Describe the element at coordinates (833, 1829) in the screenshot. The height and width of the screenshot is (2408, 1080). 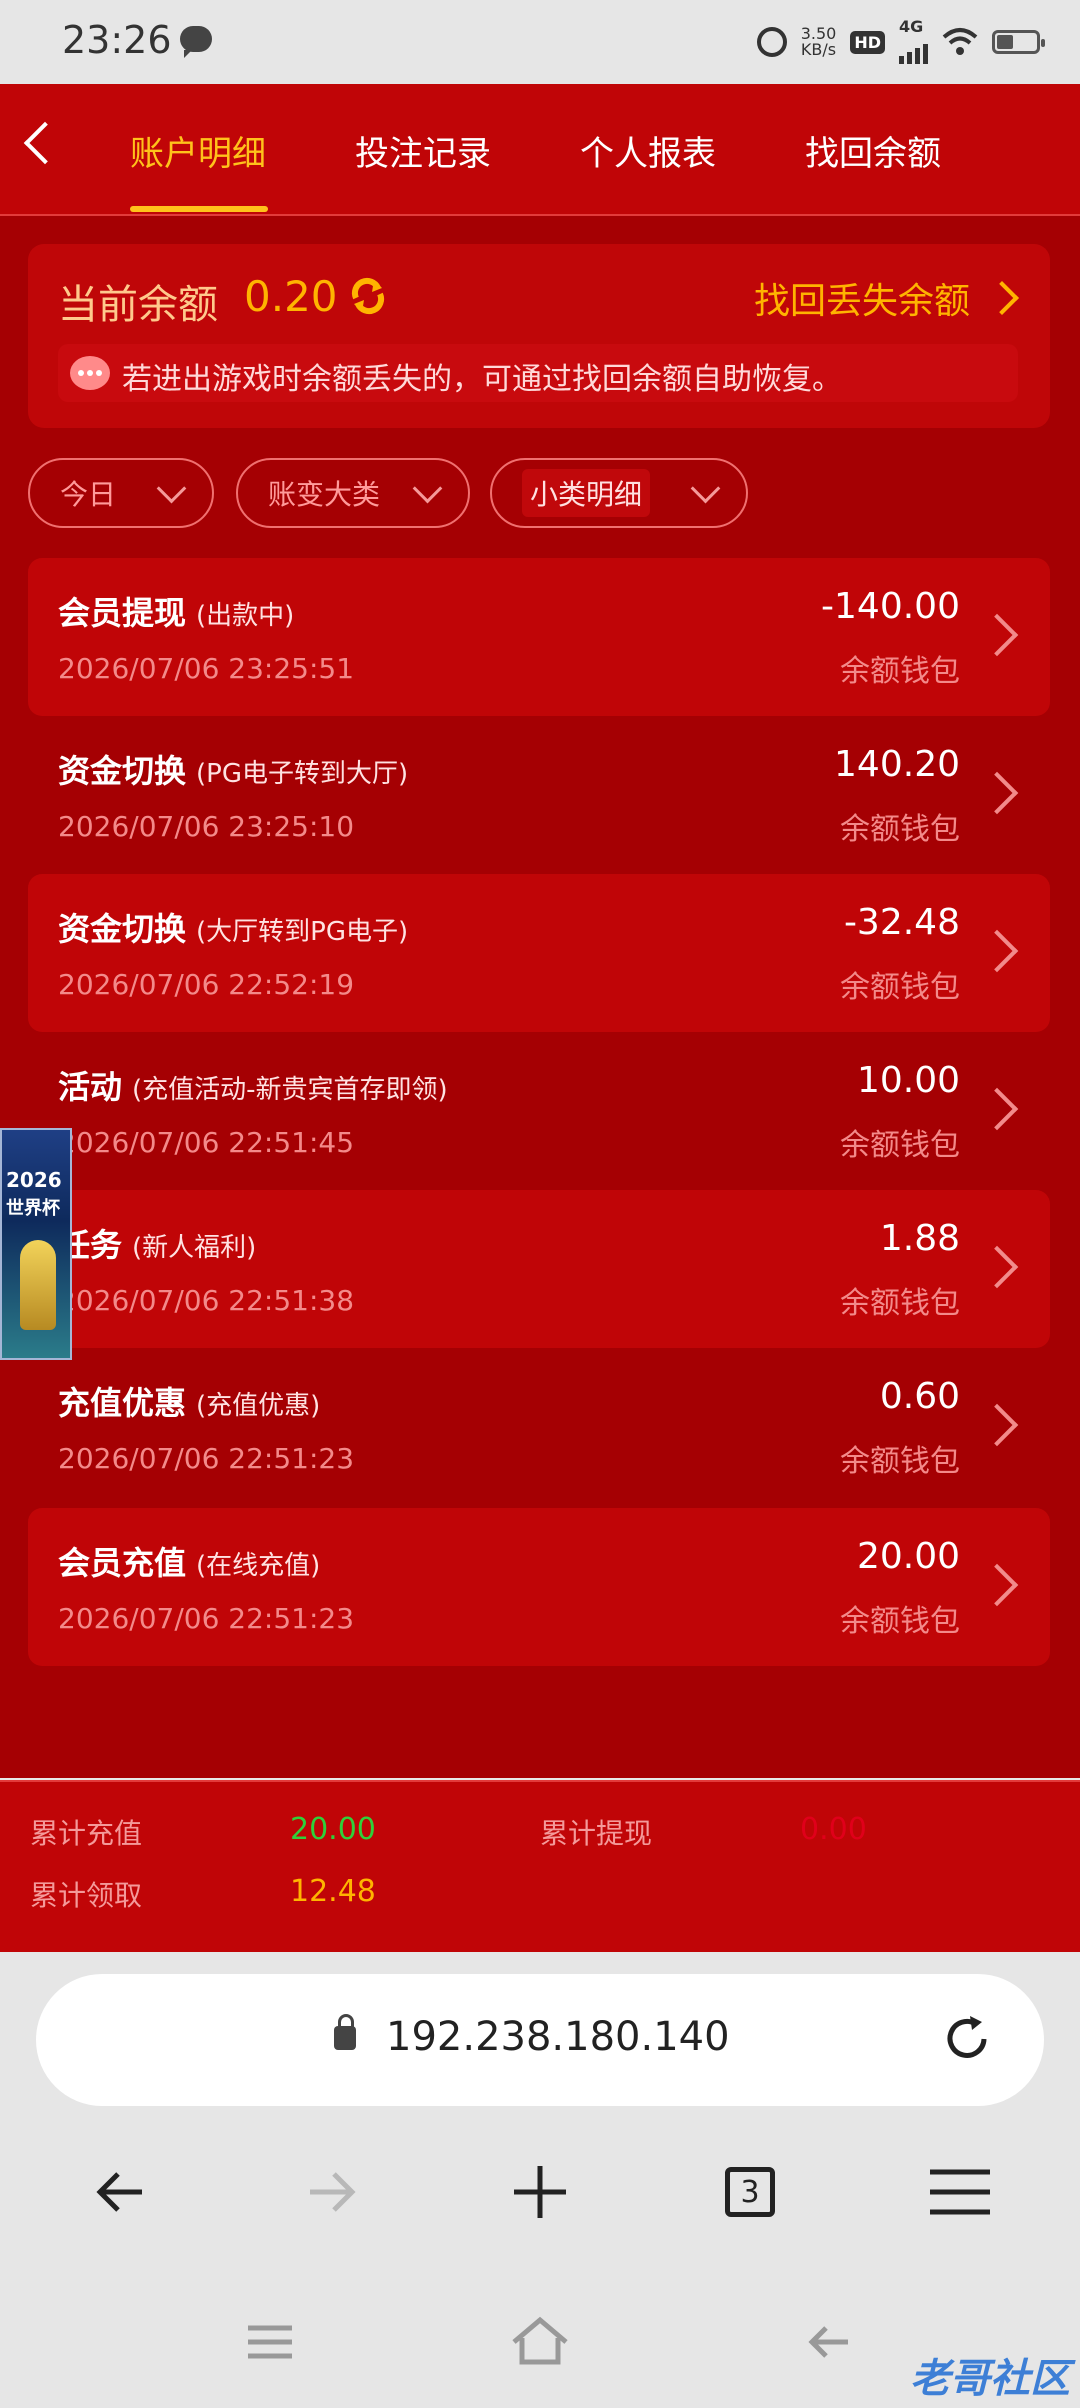
I see `total-withdraw-value: 0.00` at that location.